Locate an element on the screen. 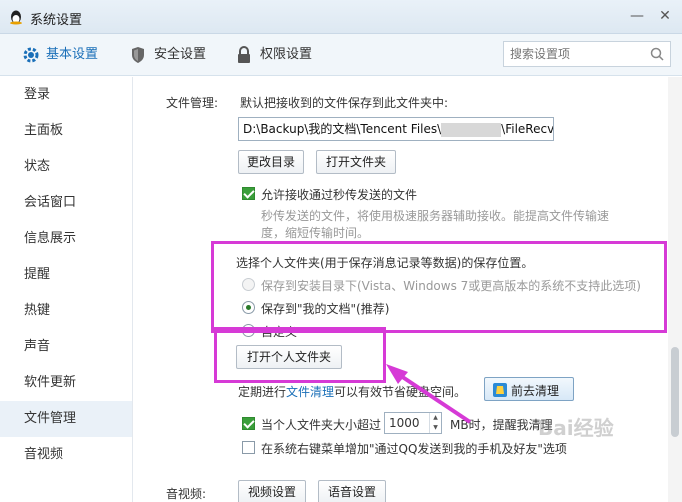 The image size is (682, 502). shield-icon is located at coordinates (138, 55).